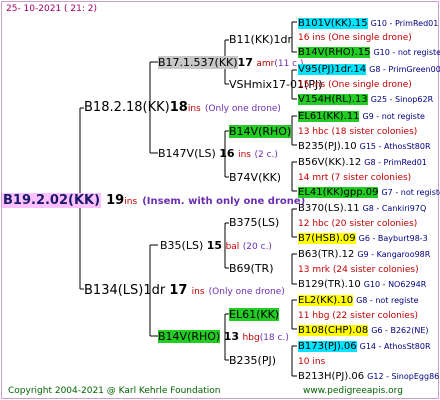  Describe the element at coordinates (224, 201) in the screenshot. I see `root-note: (Insem. with only one drone)` at that location.